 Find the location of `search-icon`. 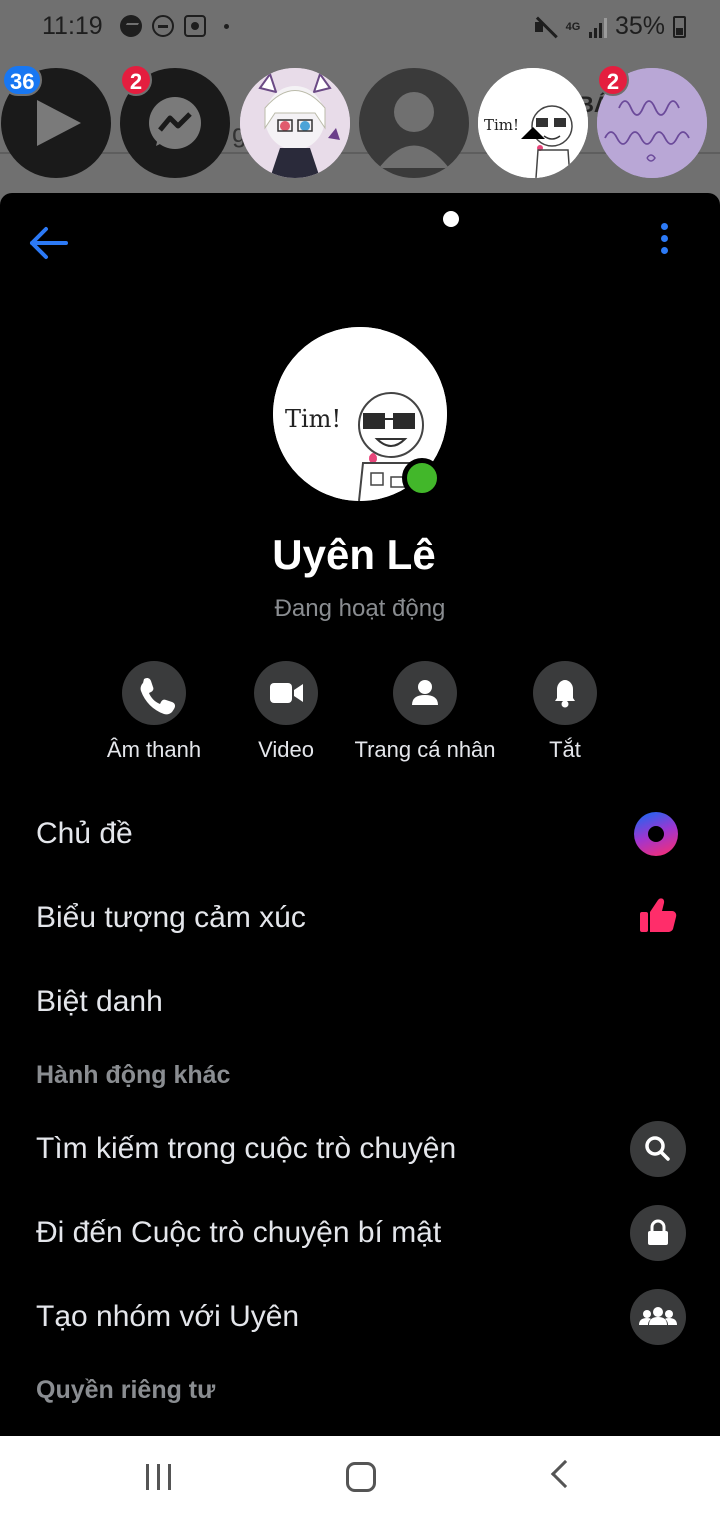

search-icon is located at coordinates (658, 1149).